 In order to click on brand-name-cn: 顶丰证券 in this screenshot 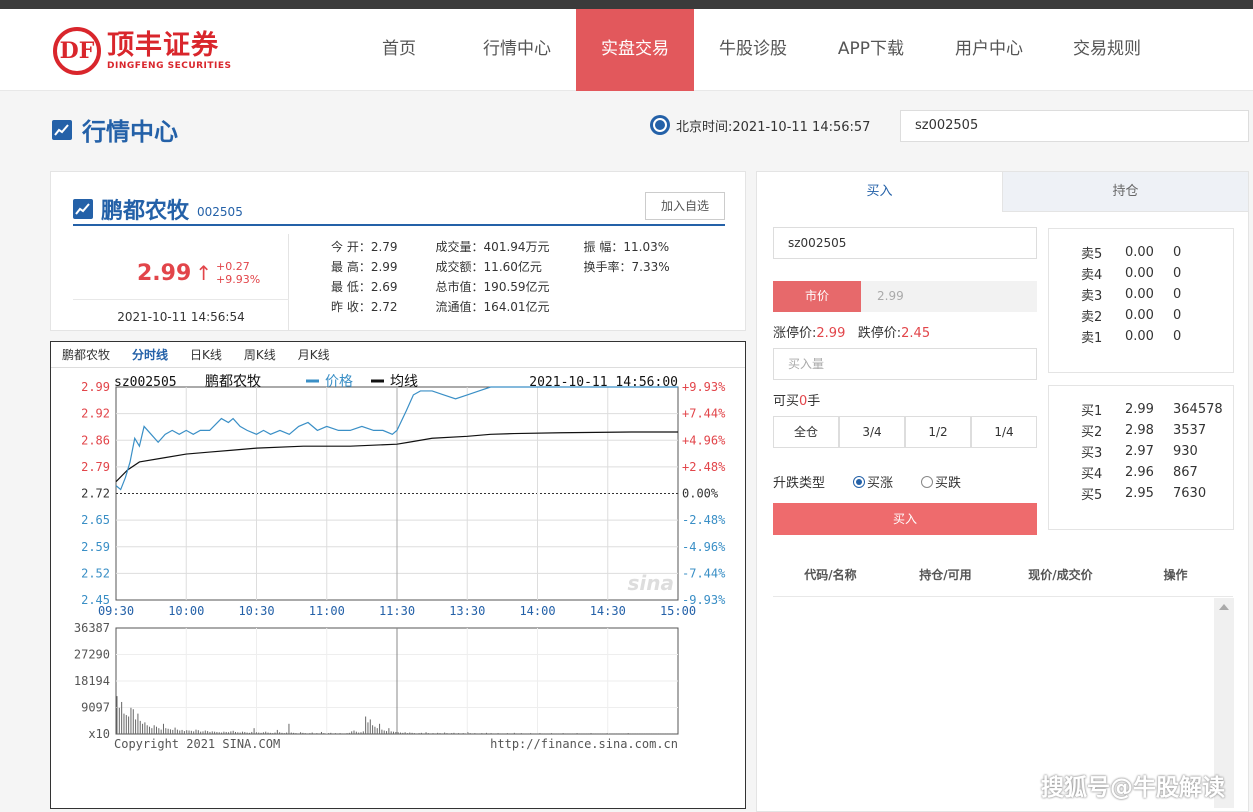, I will do `click(163, 45)`.